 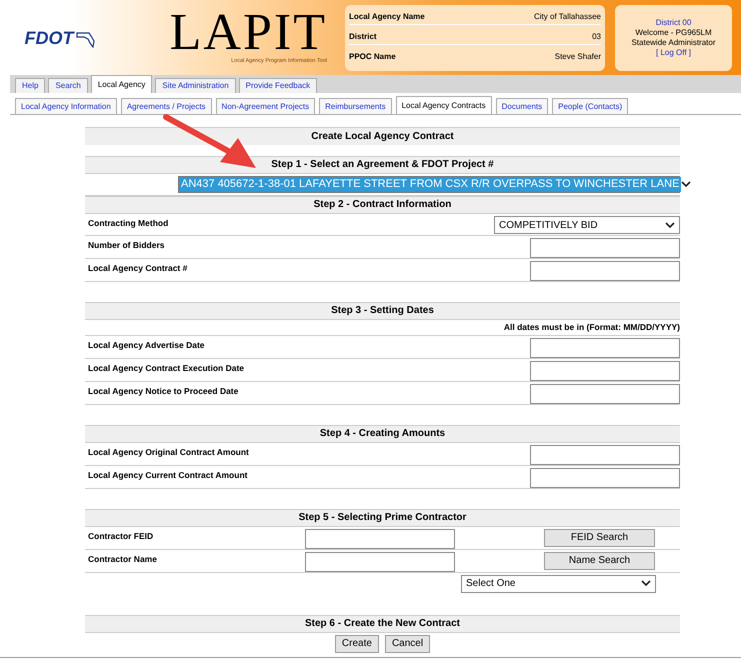 What do you see at coordinates (596, 36) in the screenshot?
I see `info-value: 03` at bounding box center [596, 36].